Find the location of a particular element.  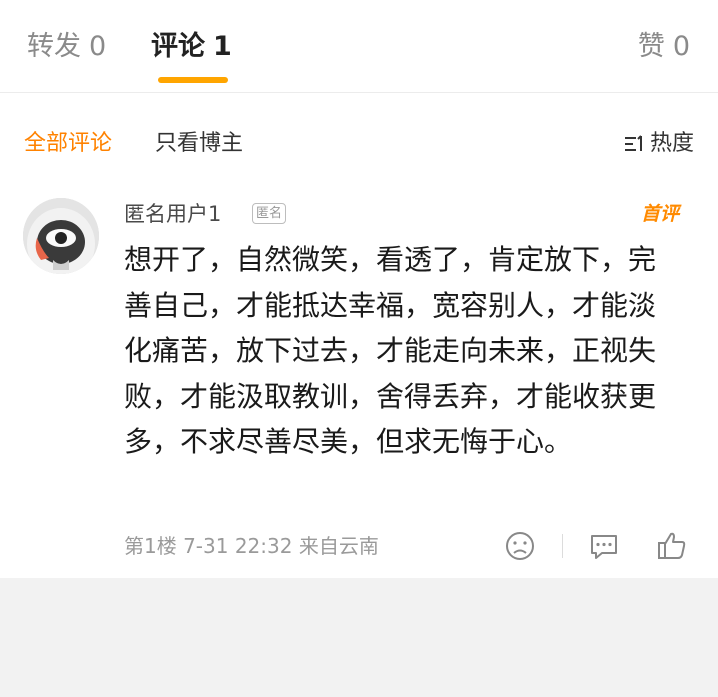

filter-all-comments: 全部评论 is located at coordinates (68, 144).